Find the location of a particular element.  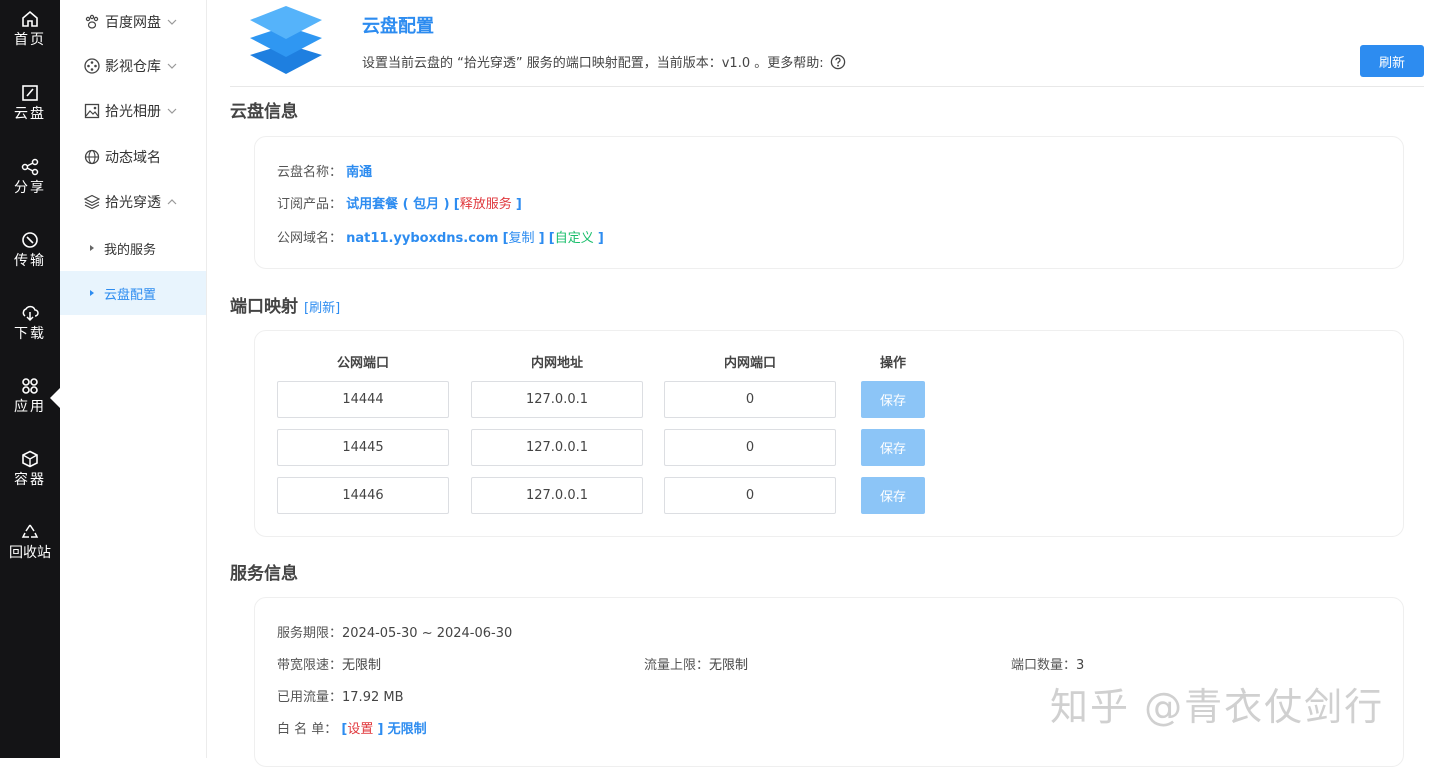

rail-label: 云盘 is located at coordinates (30, 114).